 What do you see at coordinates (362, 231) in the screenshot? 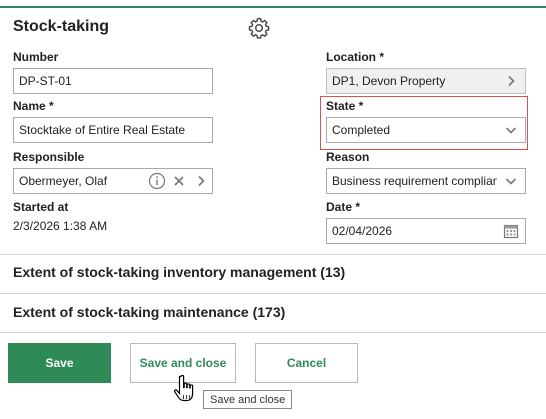
I see `date-value: 02/04/2026` at bounding box center [362, 231].